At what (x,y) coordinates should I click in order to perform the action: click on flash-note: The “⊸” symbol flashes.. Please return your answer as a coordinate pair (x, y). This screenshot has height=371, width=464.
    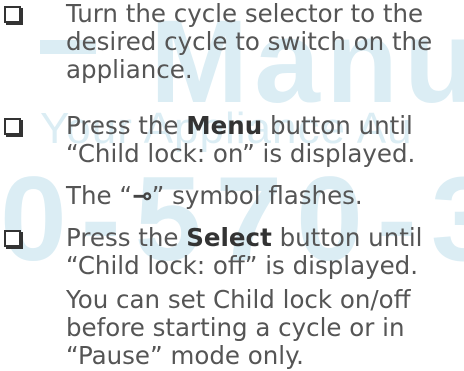
    Looking at the image, I should click on (263, 196).